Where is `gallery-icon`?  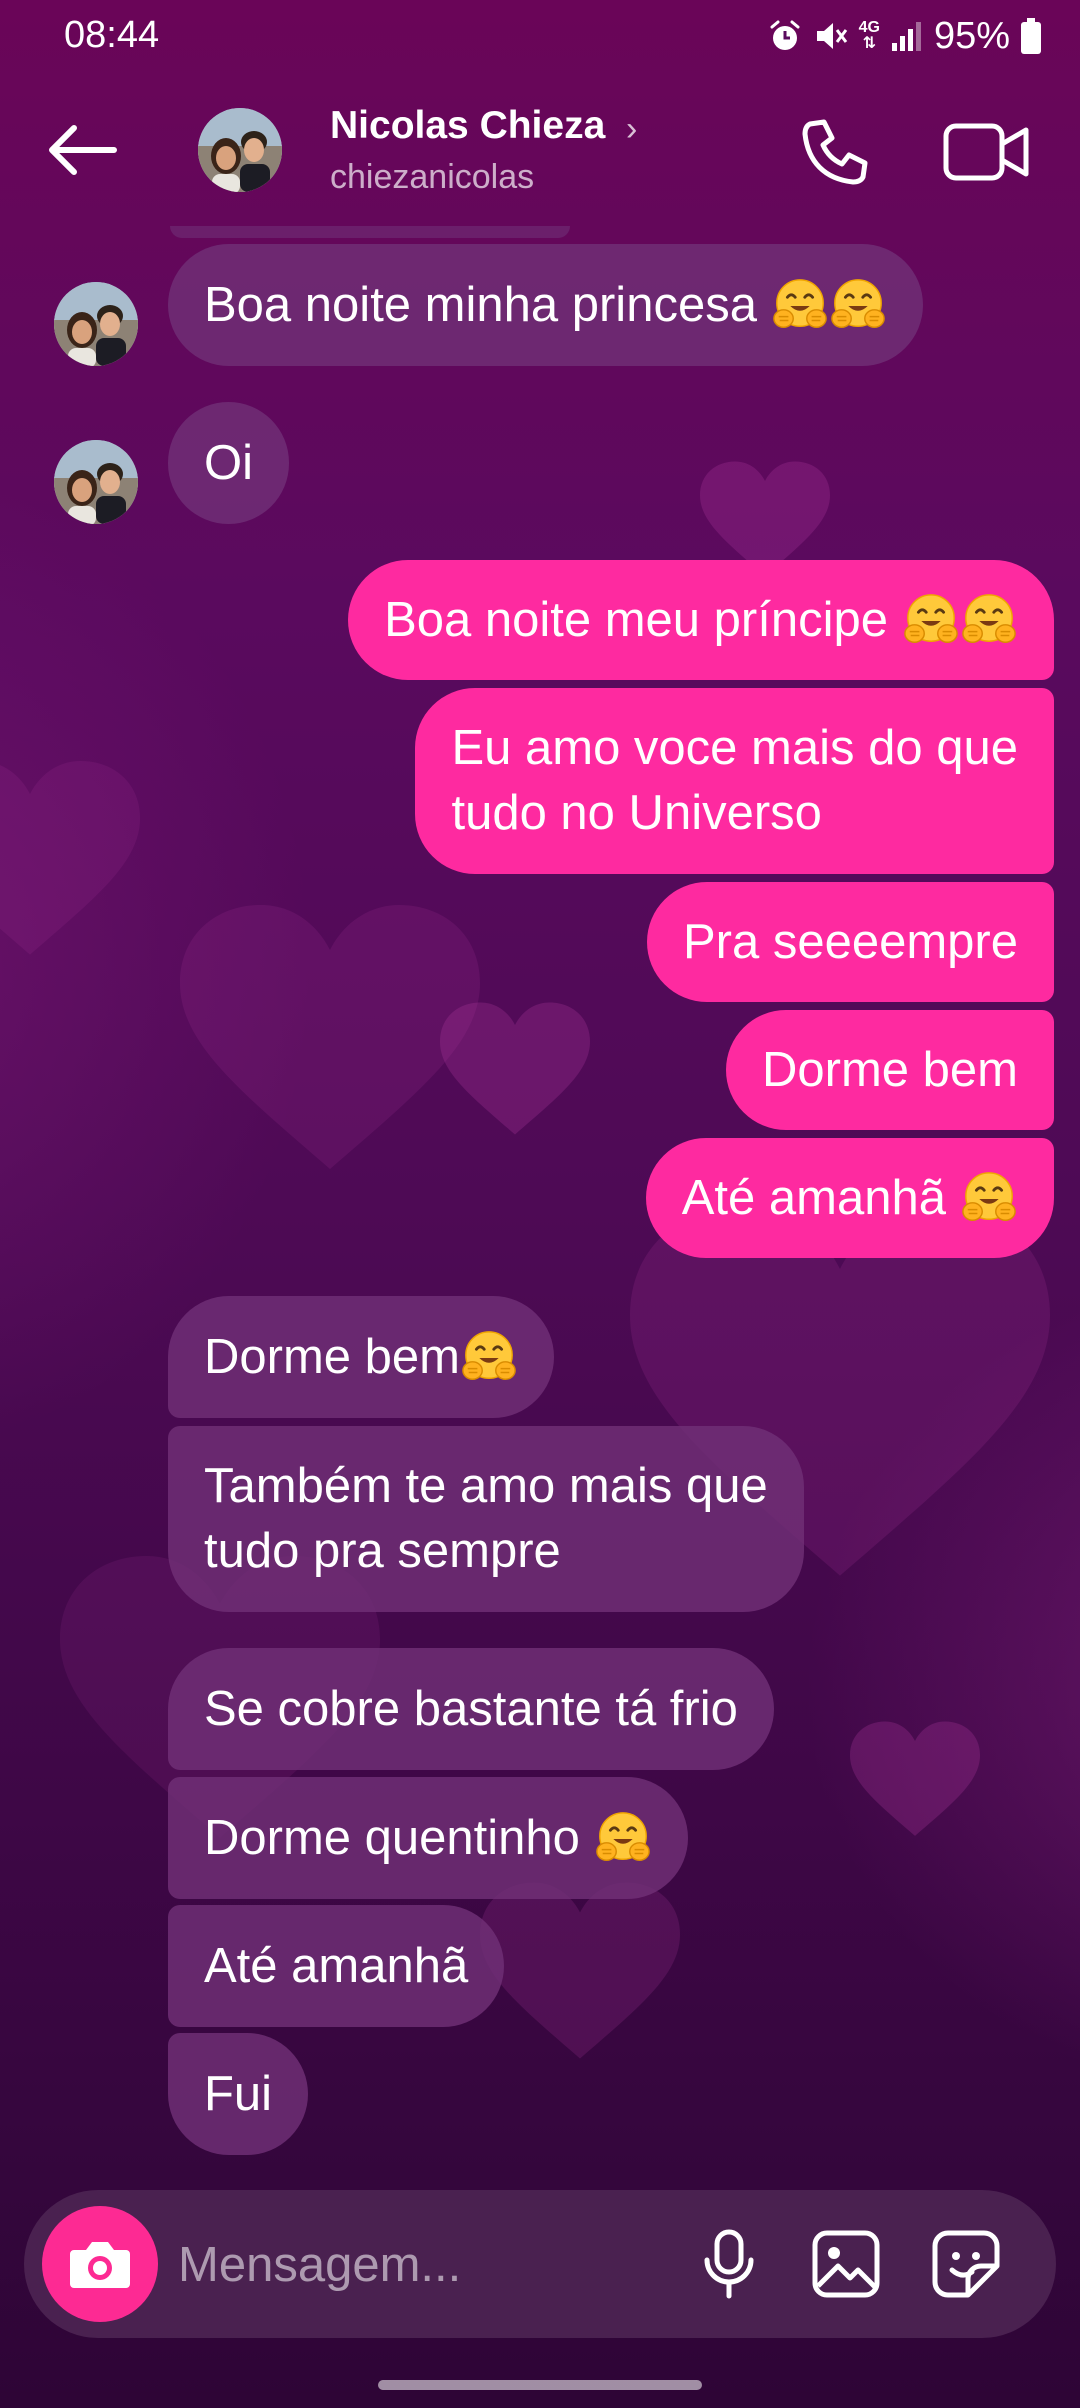
gallery-icon is located at coordinates (846, 2264).